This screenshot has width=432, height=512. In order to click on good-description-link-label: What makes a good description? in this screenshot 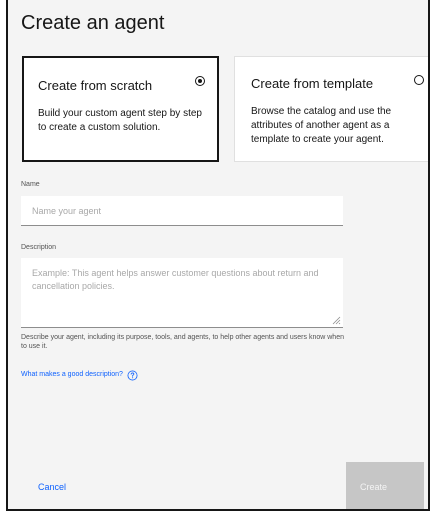, I will do `click(72, 374)`.